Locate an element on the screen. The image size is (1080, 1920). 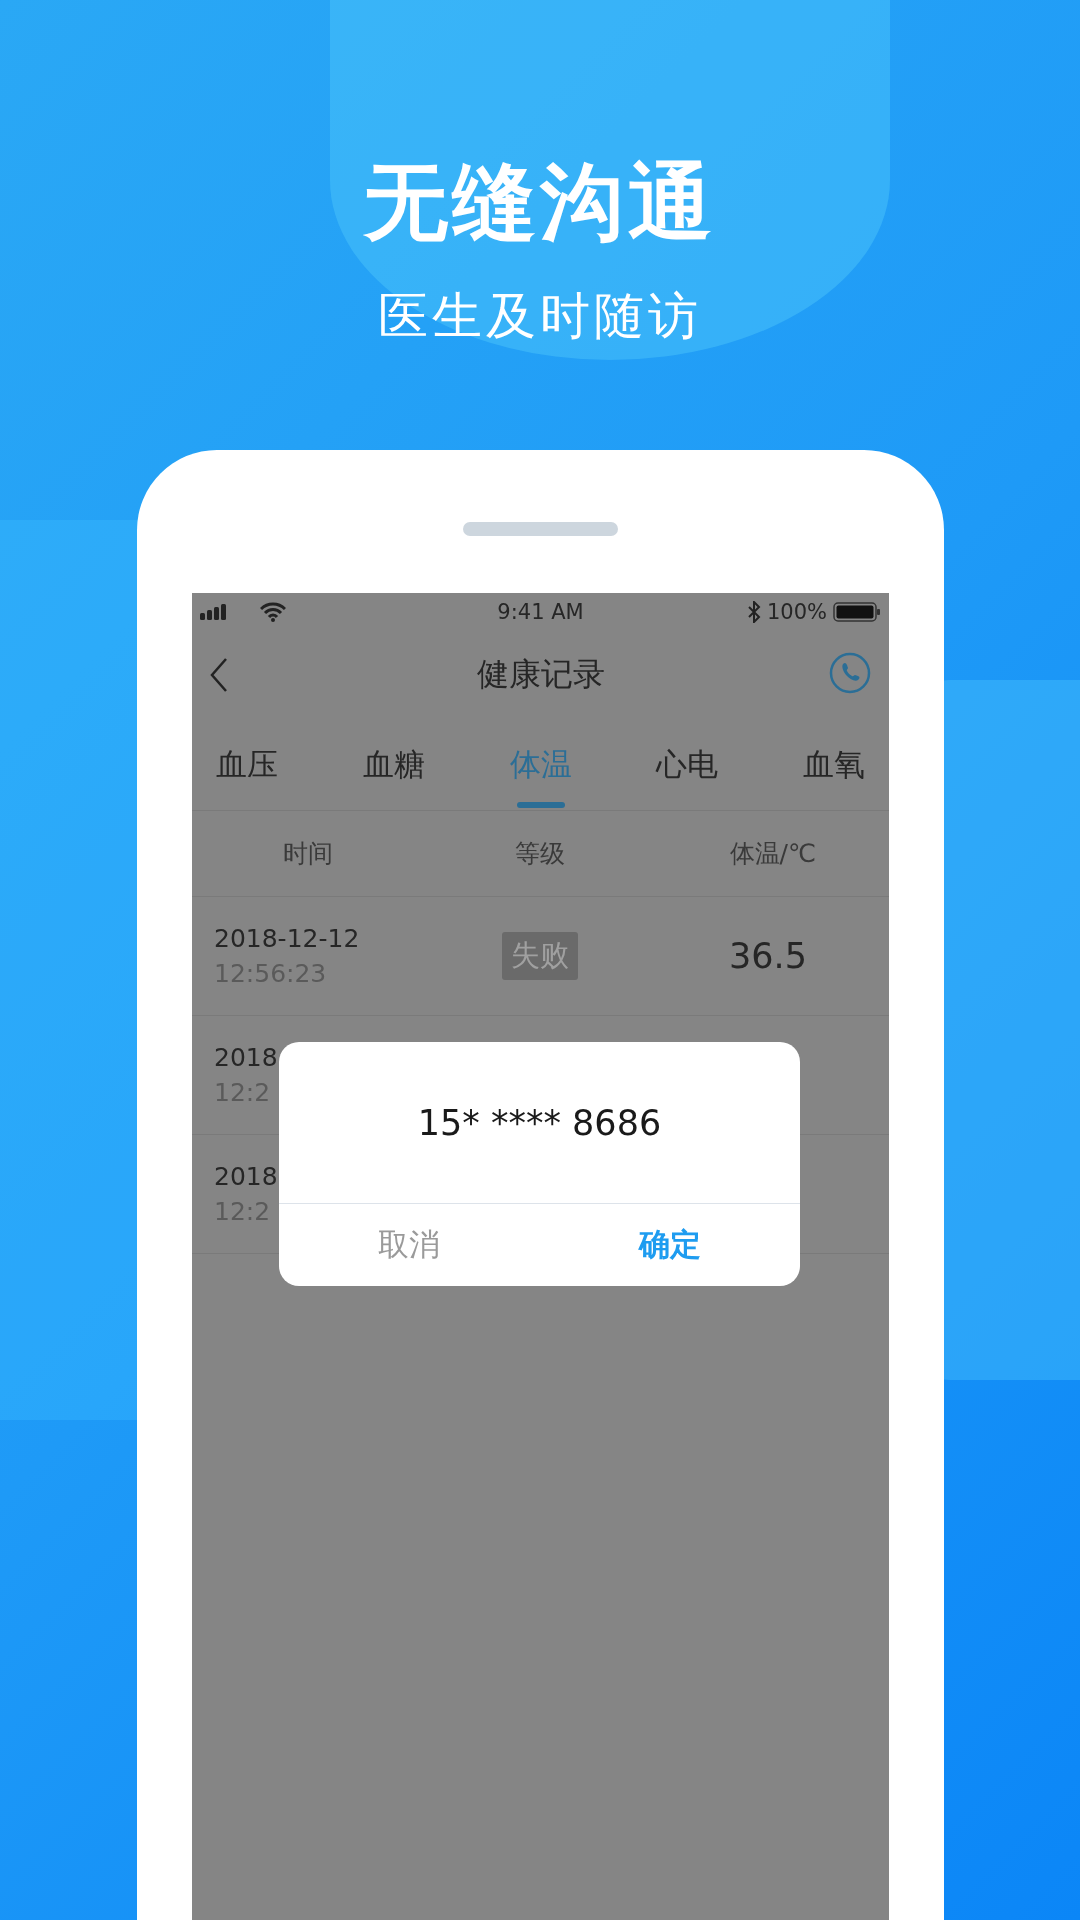
record-date: 2018-12-12 is located at coordinates (287, 938).